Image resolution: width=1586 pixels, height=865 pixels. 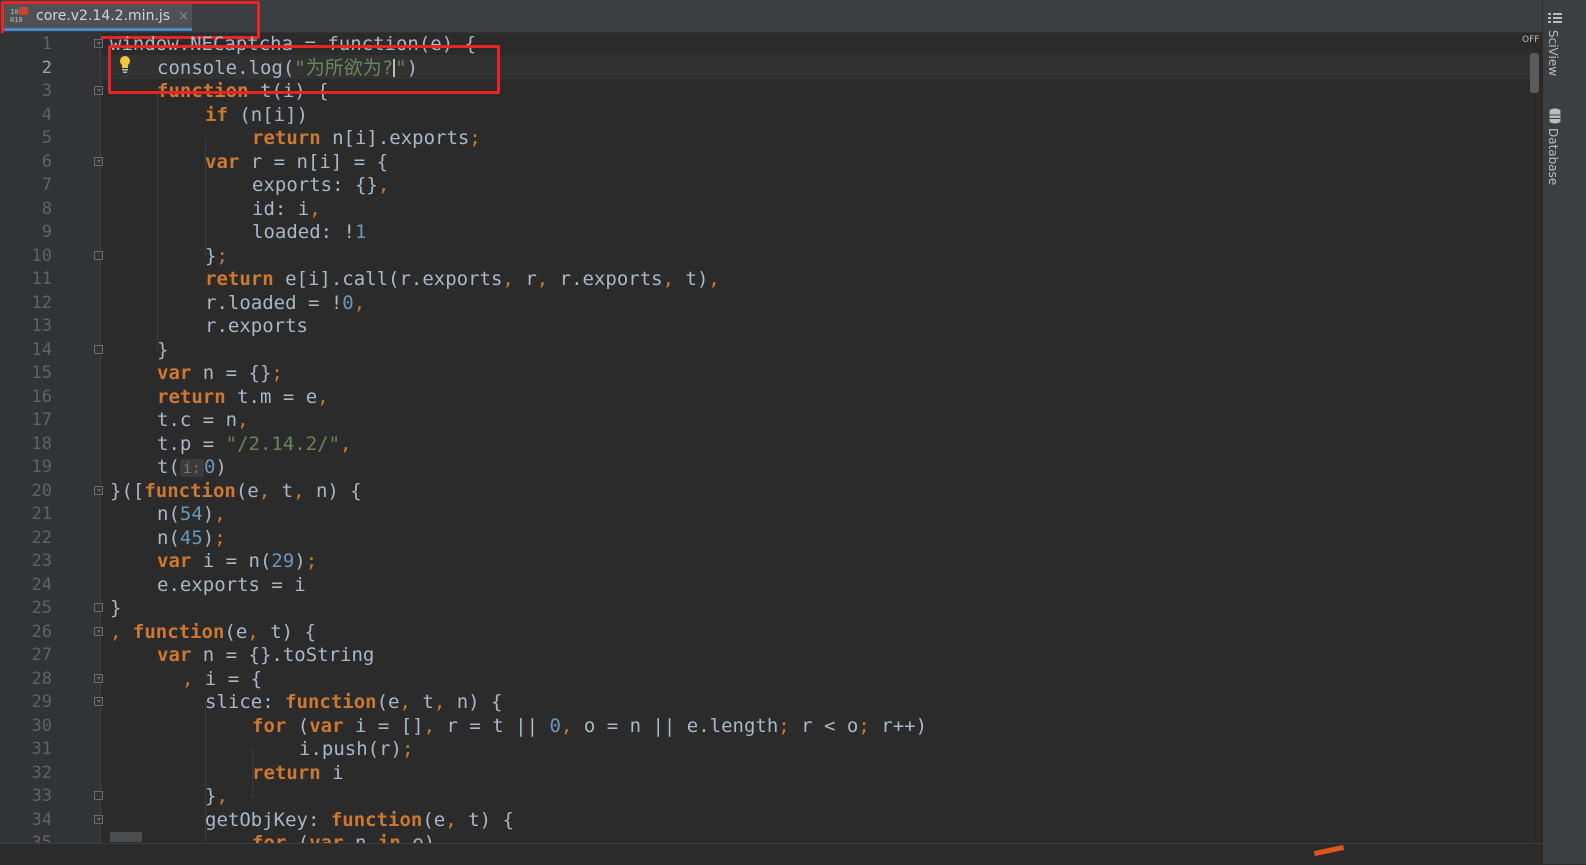 I want to click on code-token: o = n || e.length, so click(x=675, y=725).